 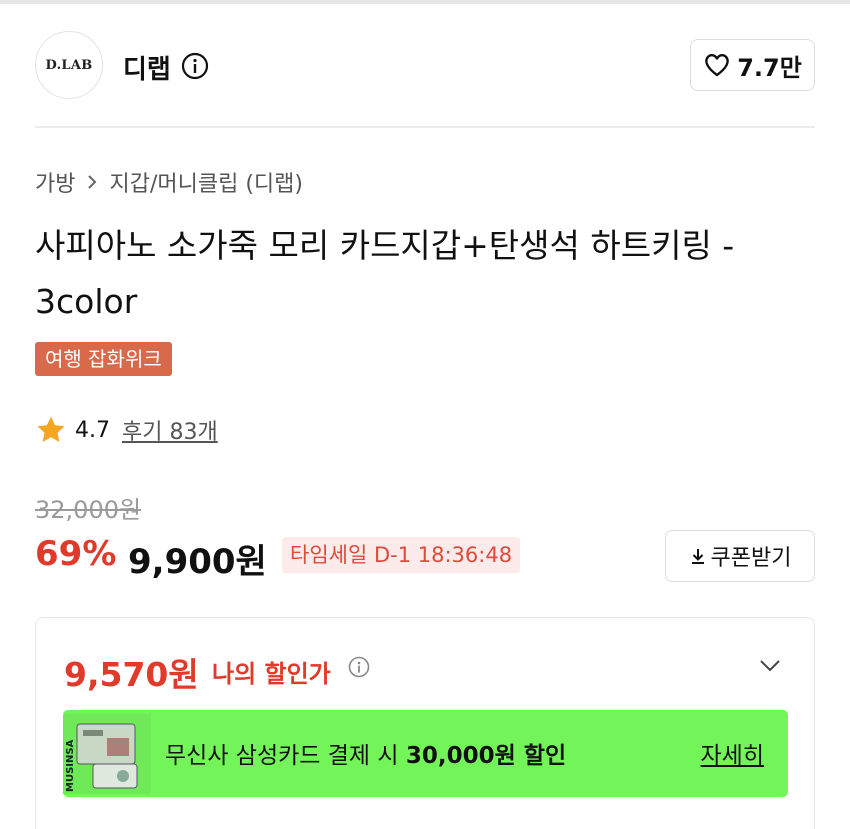 What do you see at coordinates (147, 67) in the screenshot?
I see `brand-name: 디랩` at bounding box center [147, 67].